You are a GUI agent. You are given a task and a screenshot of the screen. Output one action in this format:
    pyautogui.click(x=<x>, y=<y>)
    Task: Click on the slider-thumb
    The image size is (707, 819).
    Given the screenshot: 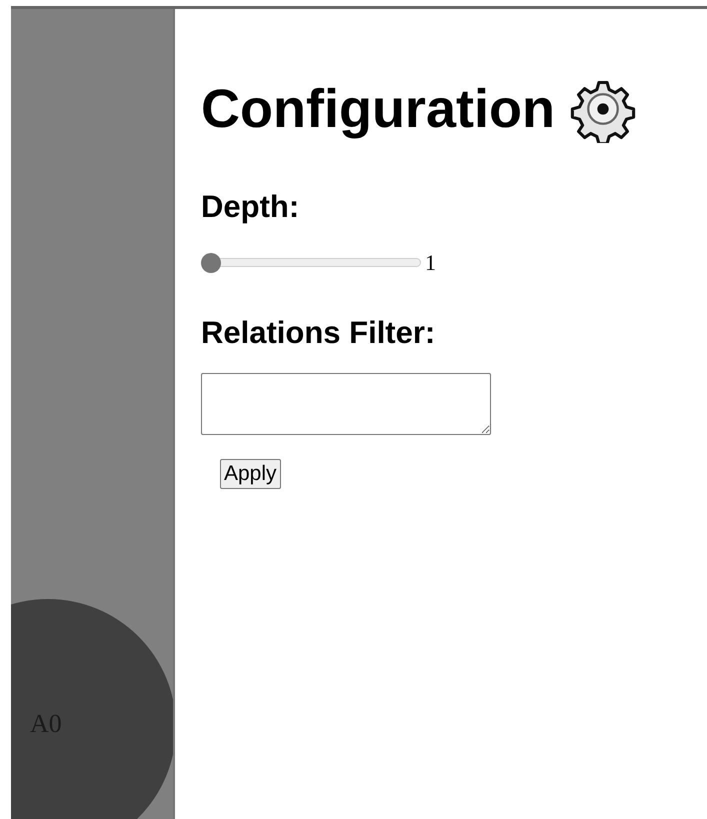 What is the action you would take?
    pyautogui.click(x=211, y=263)
    